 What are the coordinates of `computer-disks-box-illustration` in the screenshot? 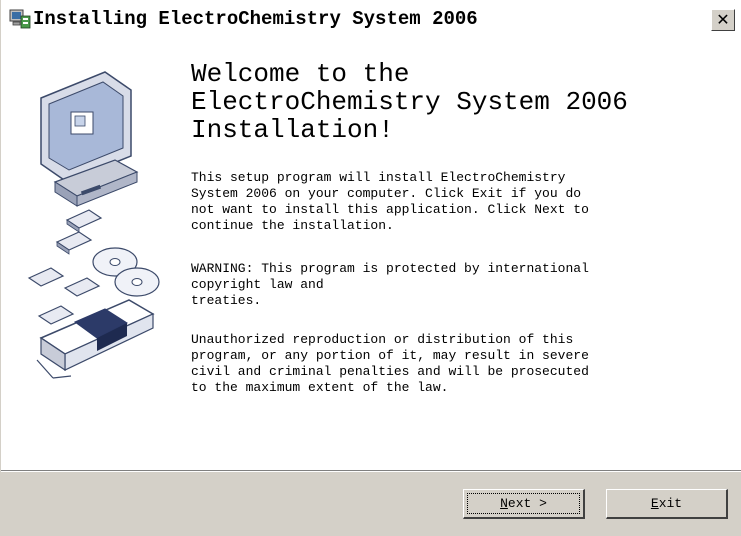 It's located at (93, 225).